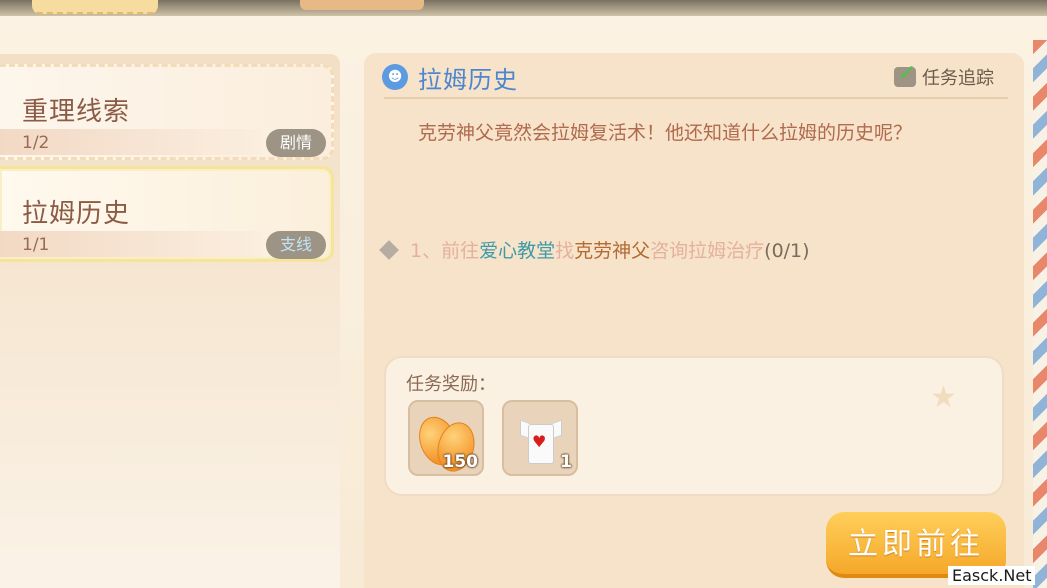 This screenshot has height=588, width=1047. I want to click on quest-detail-title: 拉姆历史, so click(468, 80).